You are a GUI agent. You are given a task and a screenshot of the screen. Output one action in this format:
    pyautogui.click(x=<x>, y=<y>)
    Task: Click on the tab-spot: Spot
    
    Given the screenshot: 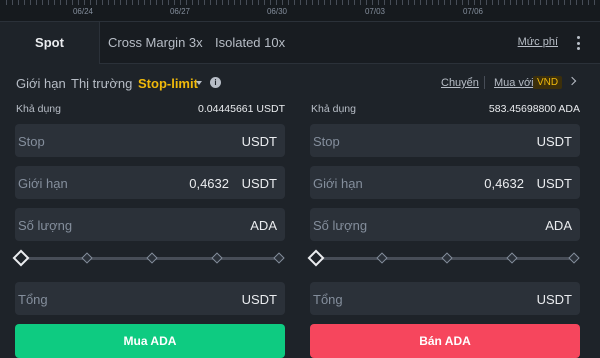 What is the action you would take?
    pyautogui.click(x=50, y=43)
    